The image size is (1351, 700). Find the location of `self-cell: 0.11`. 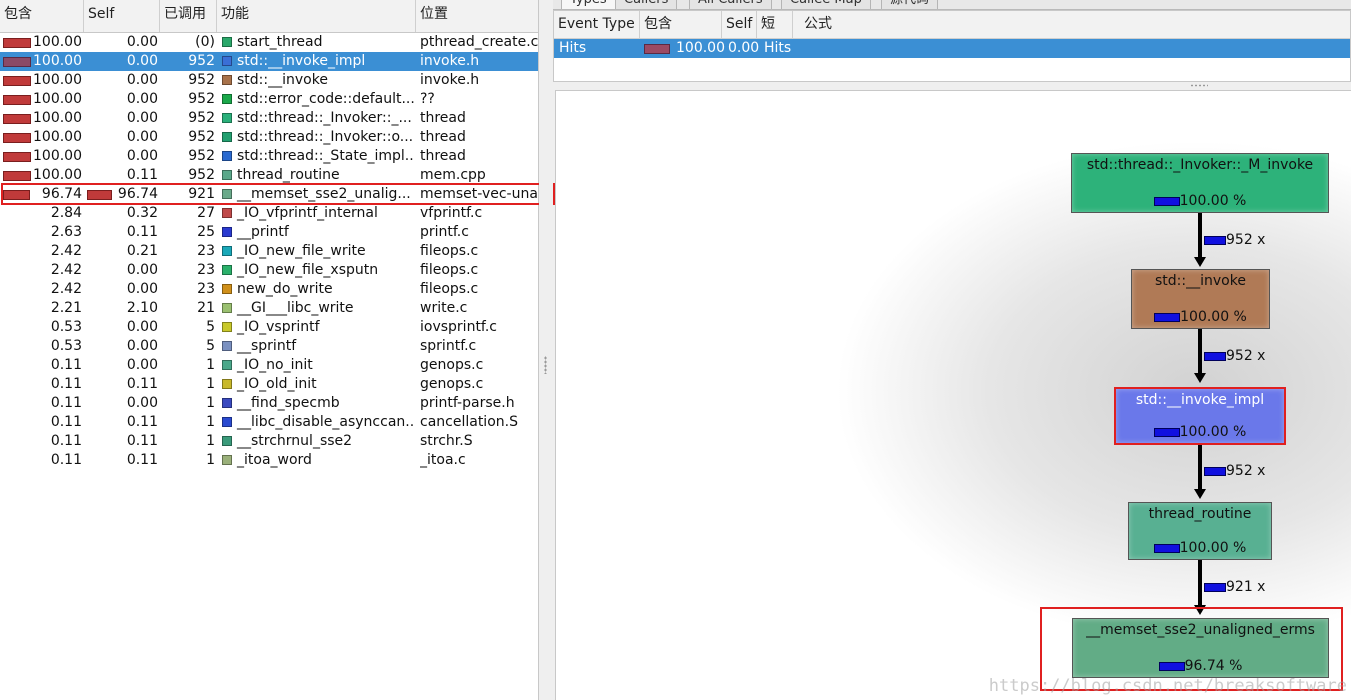

self-cell: 0.11 is located at coordinates (122, 384).